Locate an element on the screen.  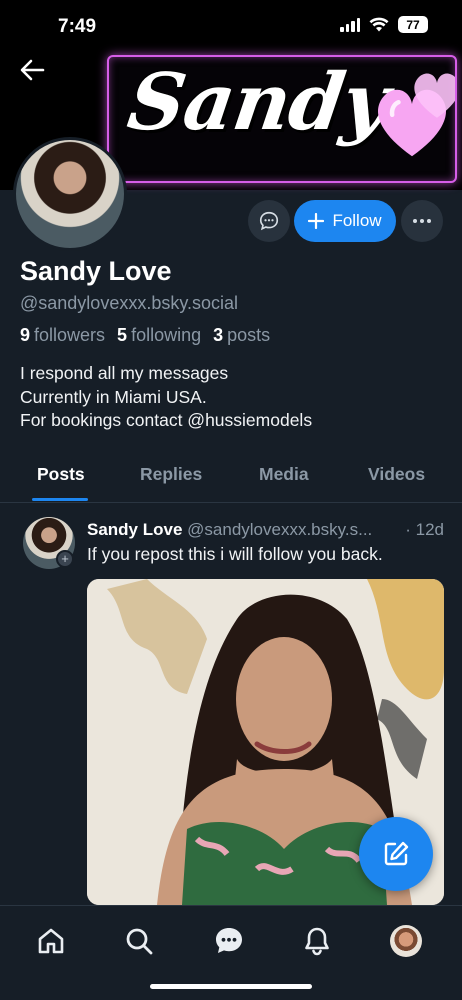
follow-button: Follow is located at coordinates (345, 221).